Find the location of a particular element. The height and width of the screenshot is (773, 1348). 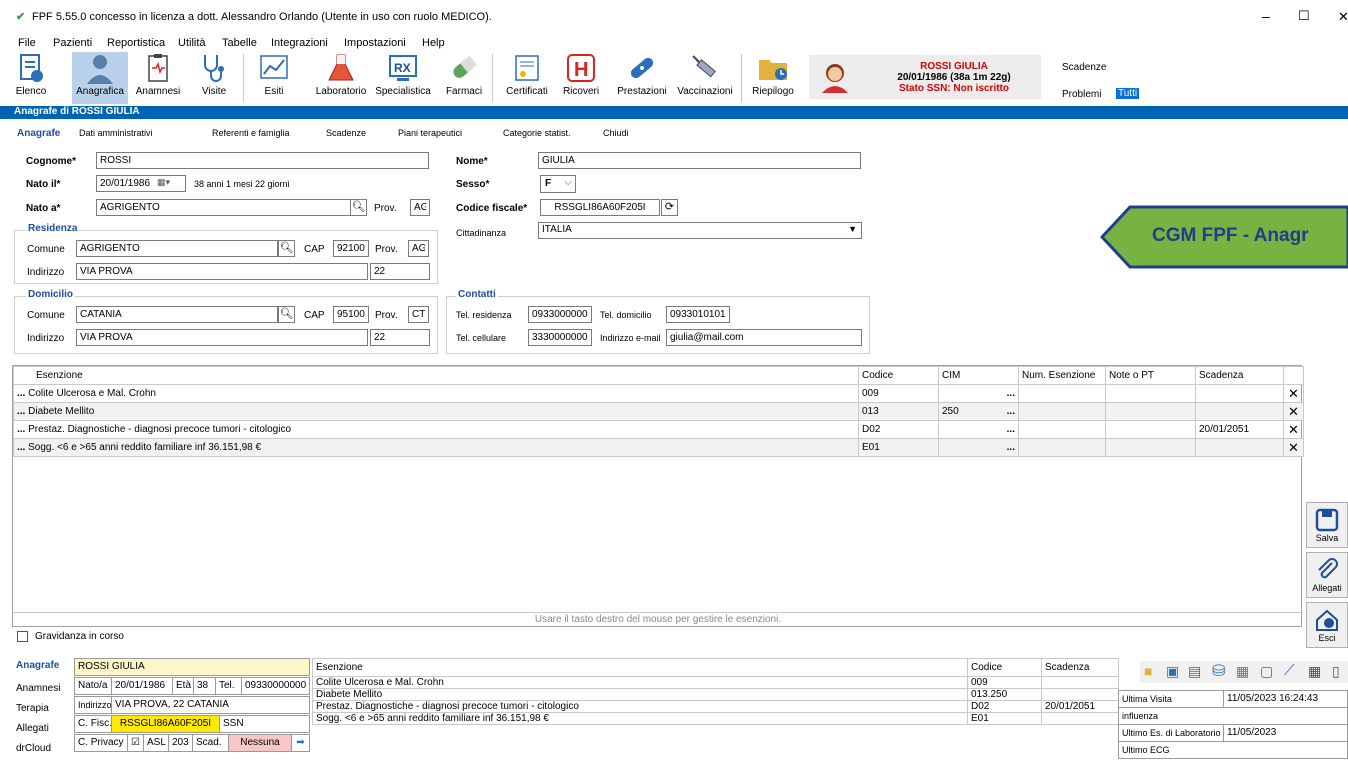

ruler-icon: ⟋ is located at coordinates (1289, 670).